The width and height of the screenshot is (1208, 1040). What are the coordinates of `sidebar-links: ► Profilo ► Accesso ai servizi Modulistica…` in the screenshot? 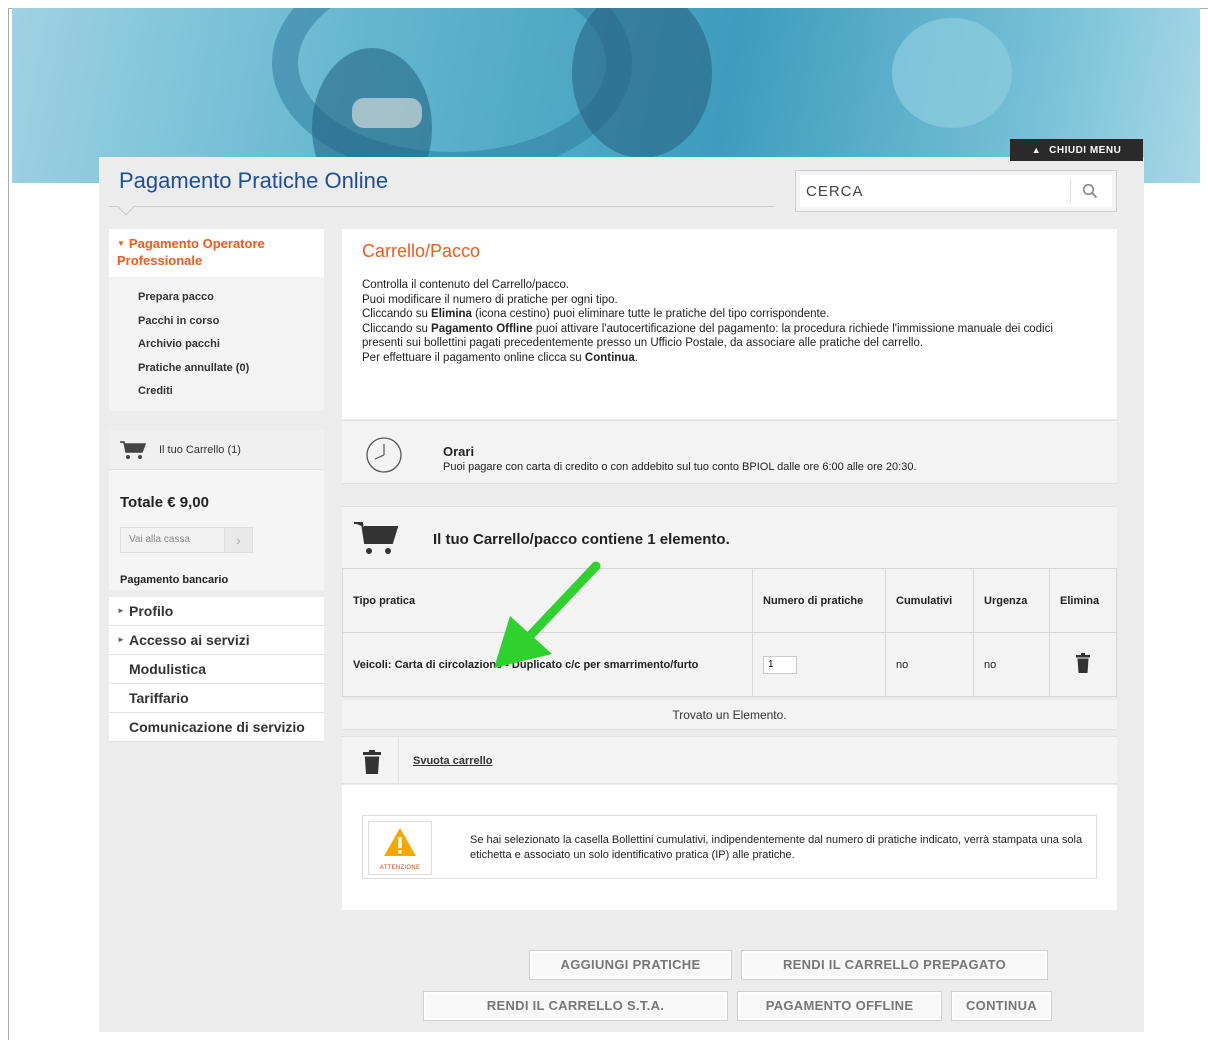 It's located at (216, 669).